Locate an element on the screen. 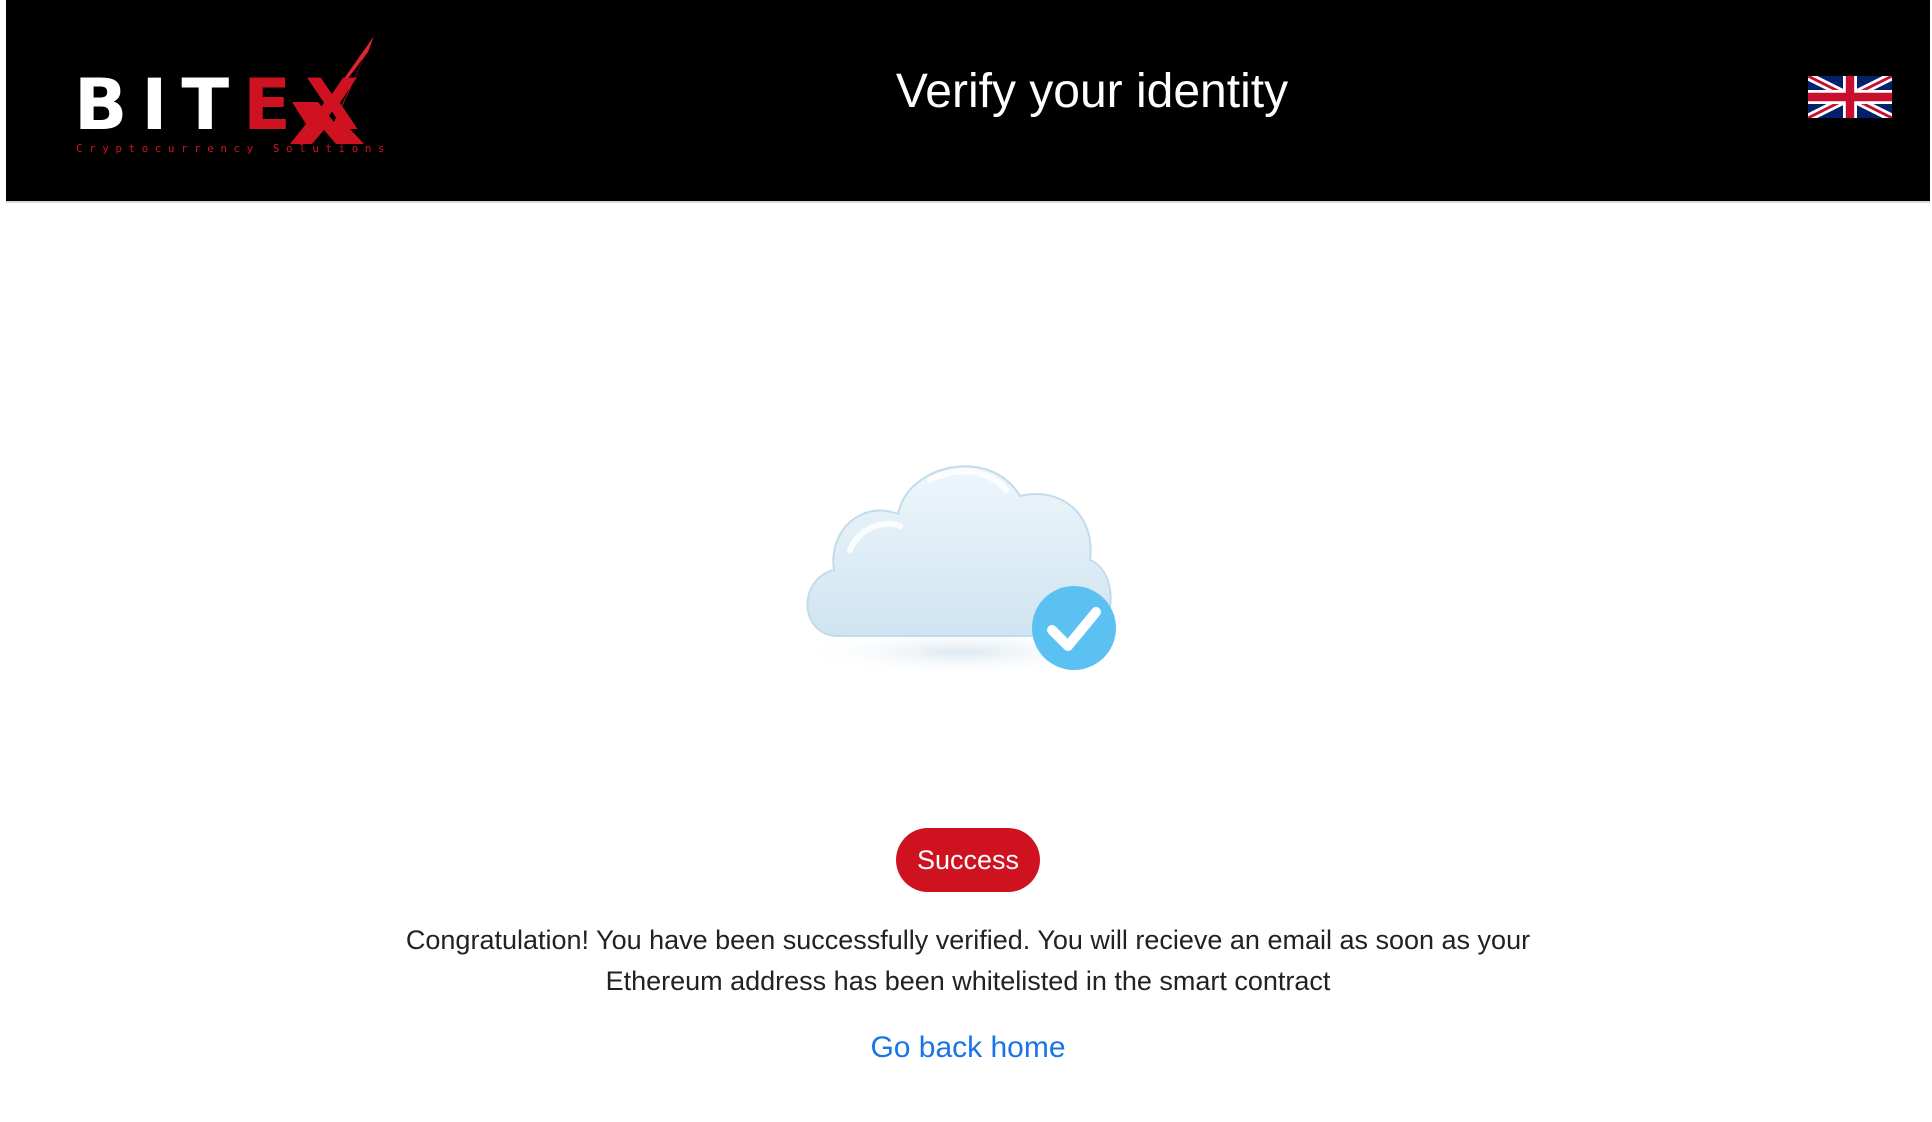 This screenshot has height=1122, width=1932. uk-flag-icon is located at coordinates (1850, 97).